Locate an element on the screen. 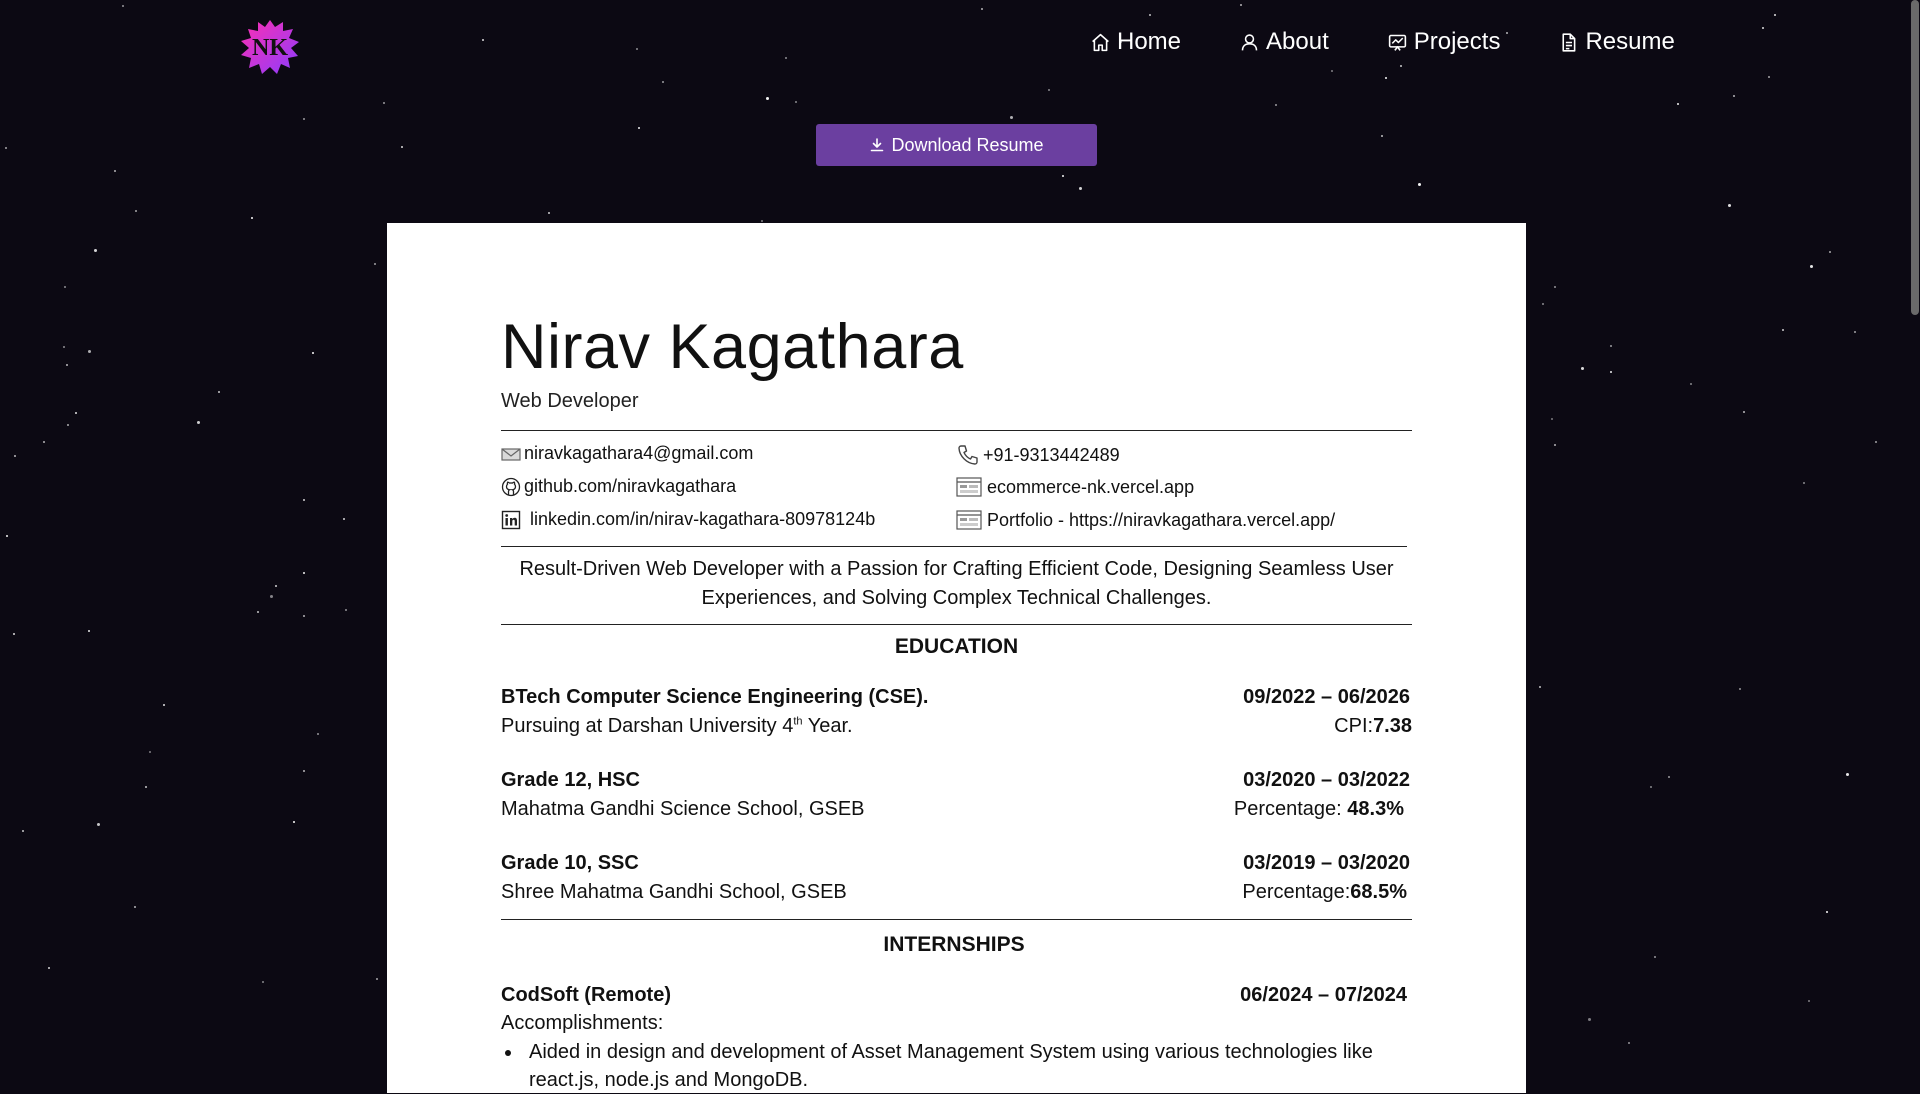 The width and height of the screenshot is (1920, 1094). download-icon is located at coordinates (877, 145).